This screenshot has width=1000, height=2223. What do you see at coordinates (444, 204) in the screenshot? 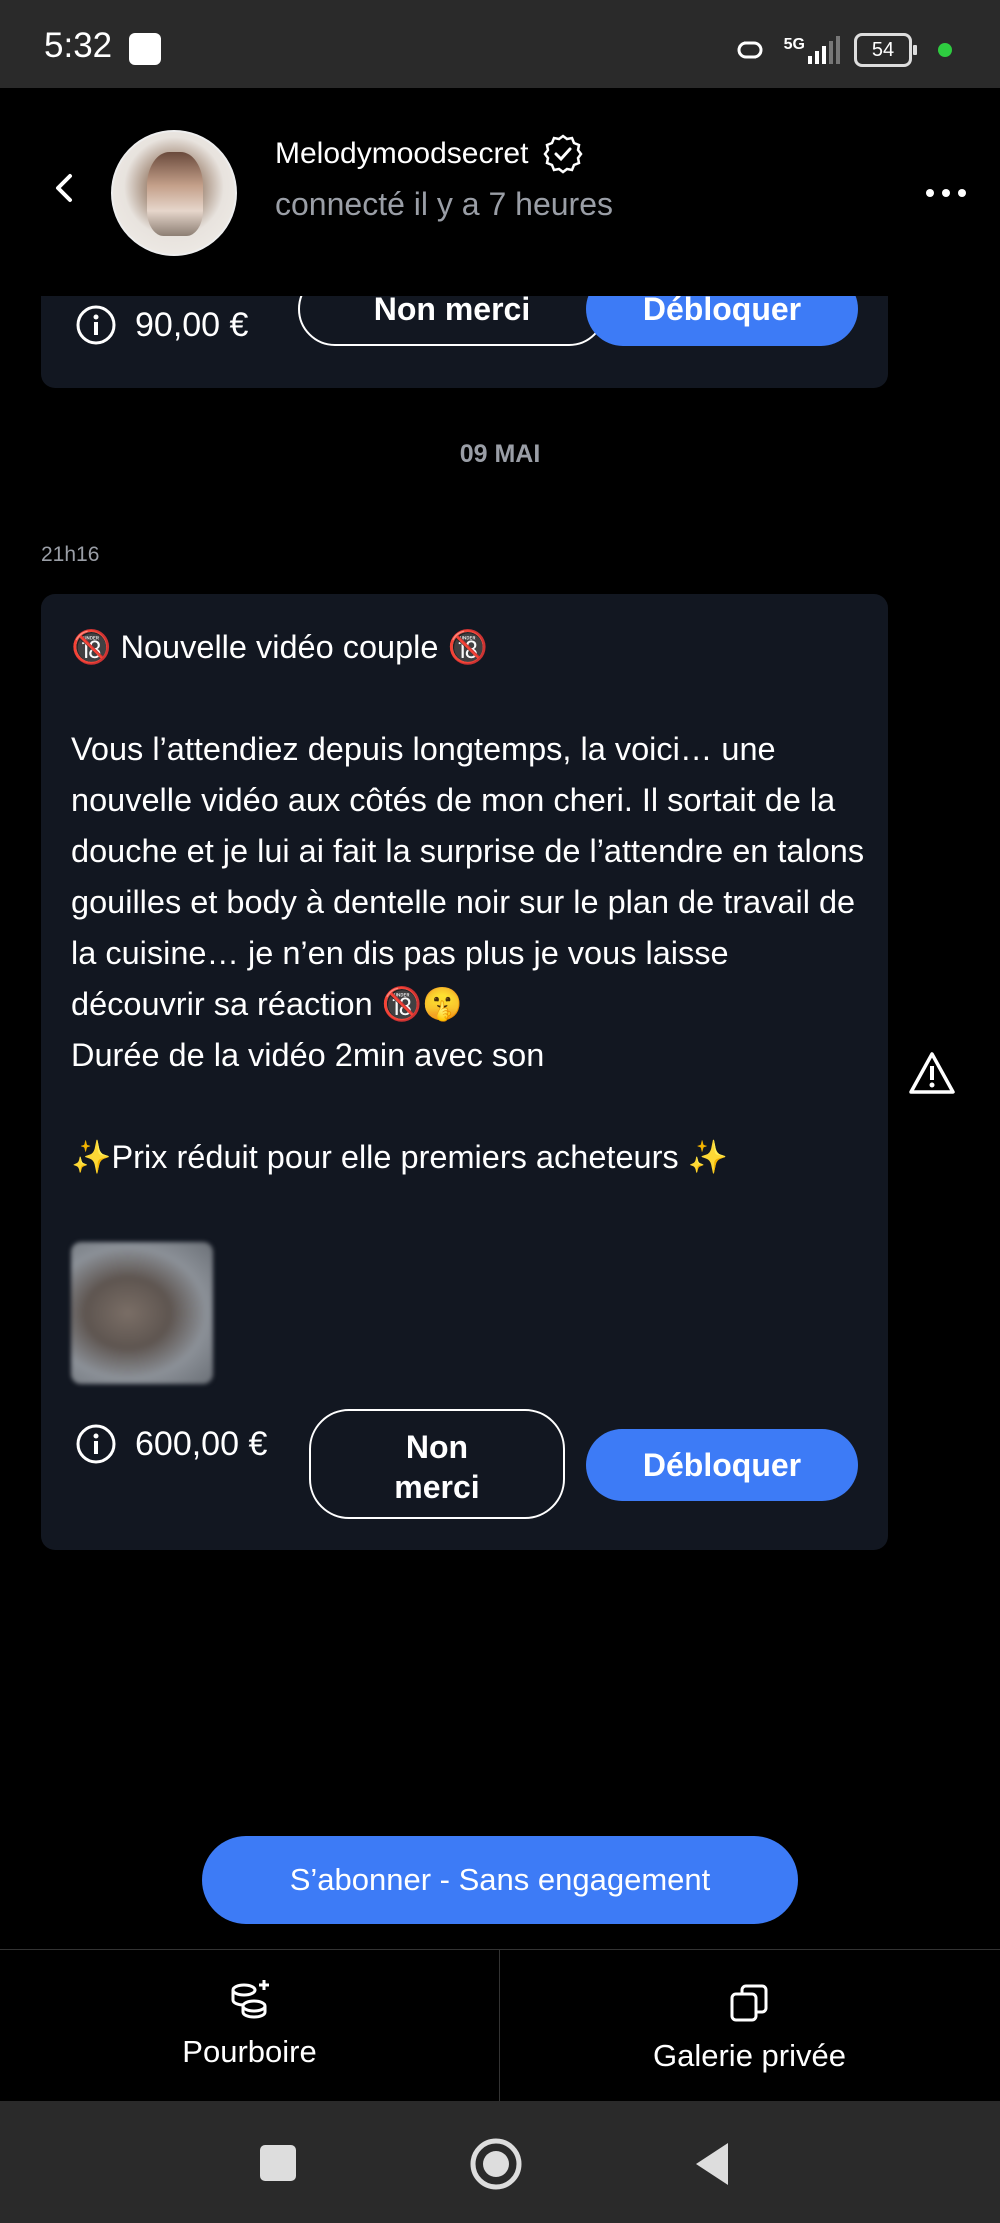
I see `last-seen-status: connecté il y a 7 heures` at bounding box center [444, 204].